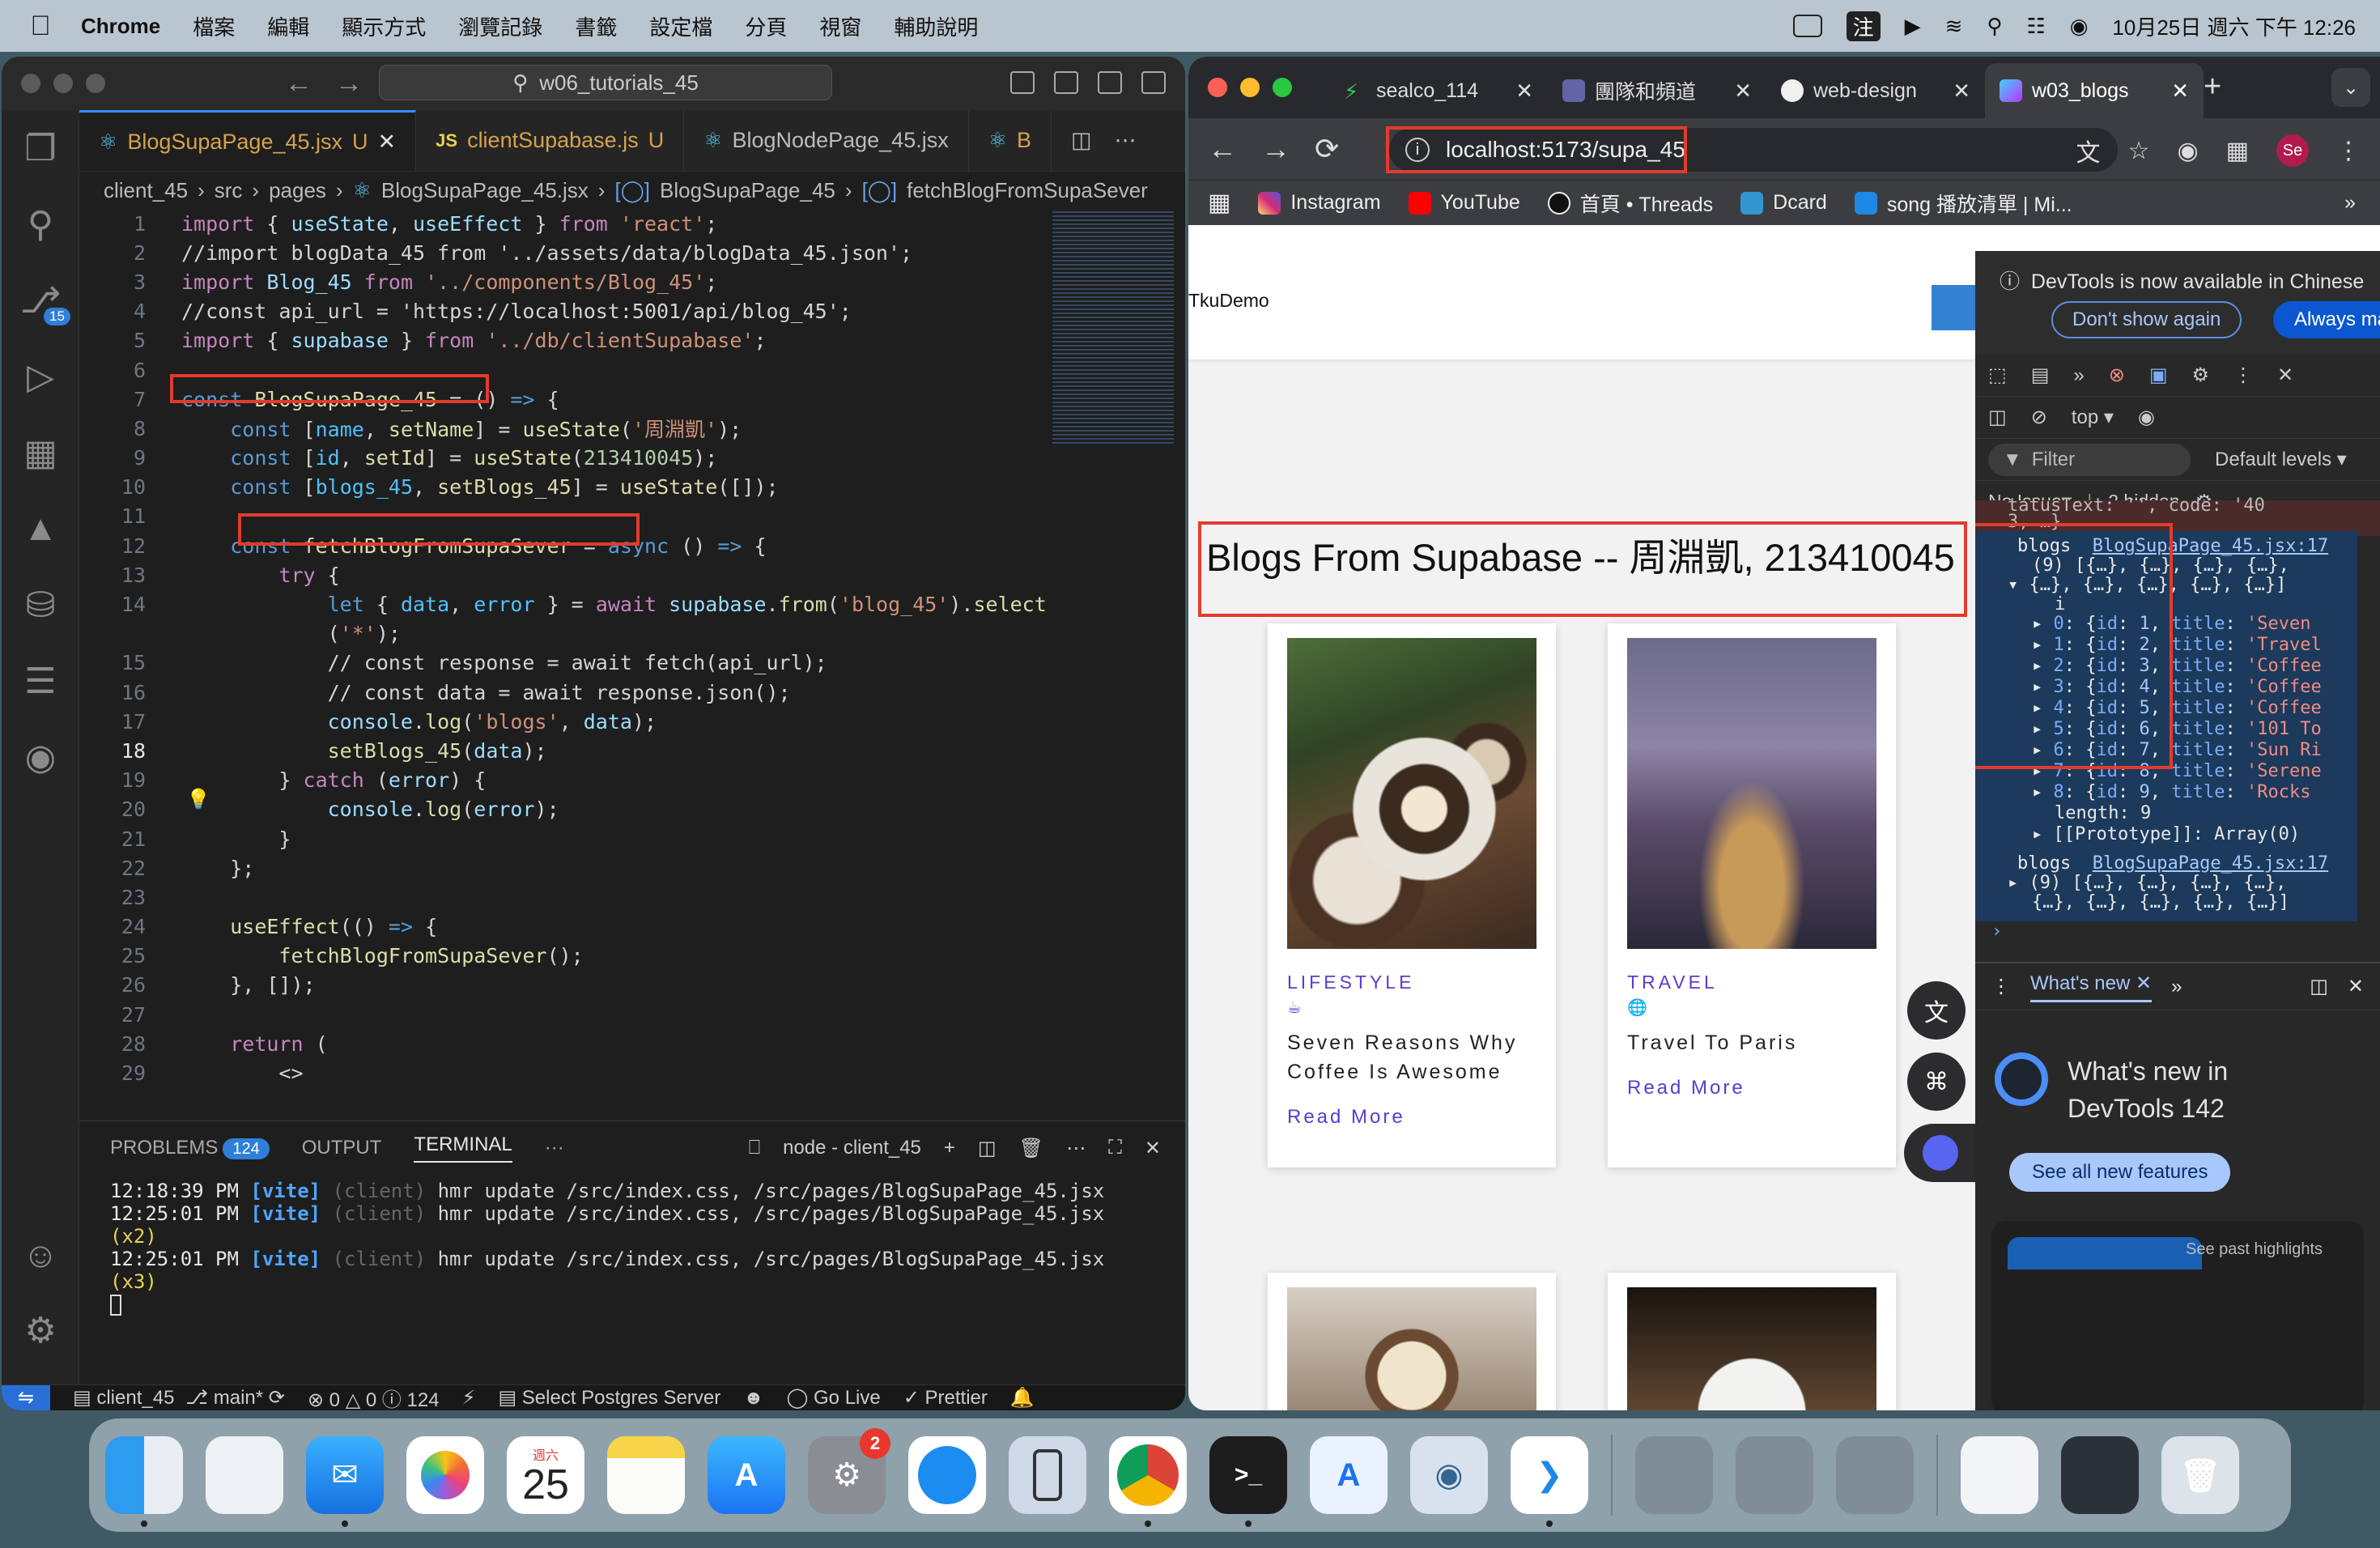 Image resolution: width=2380 pixels, height=1548 pixels. I want to click on menu-profiles: 設定檔, so click(680, 26).